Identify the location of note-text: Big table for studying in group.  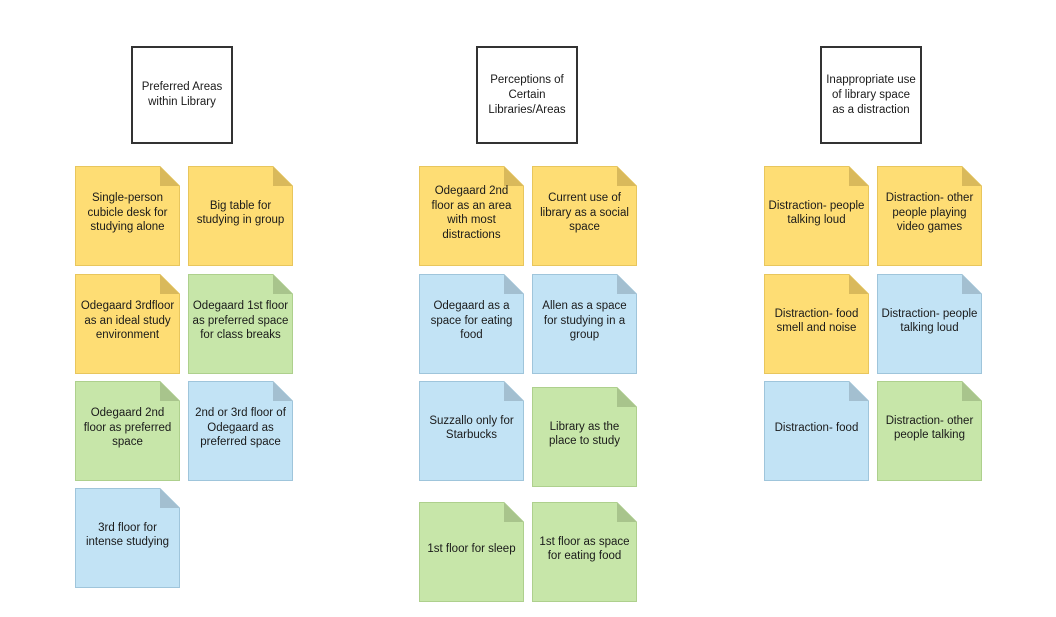
(240, 213).